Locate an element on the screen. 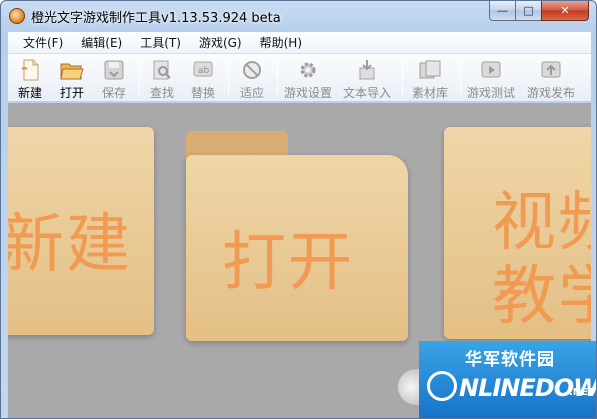 The image size is (597, 419). watermark-suffix: .NET is located at coordinates (582, 392).